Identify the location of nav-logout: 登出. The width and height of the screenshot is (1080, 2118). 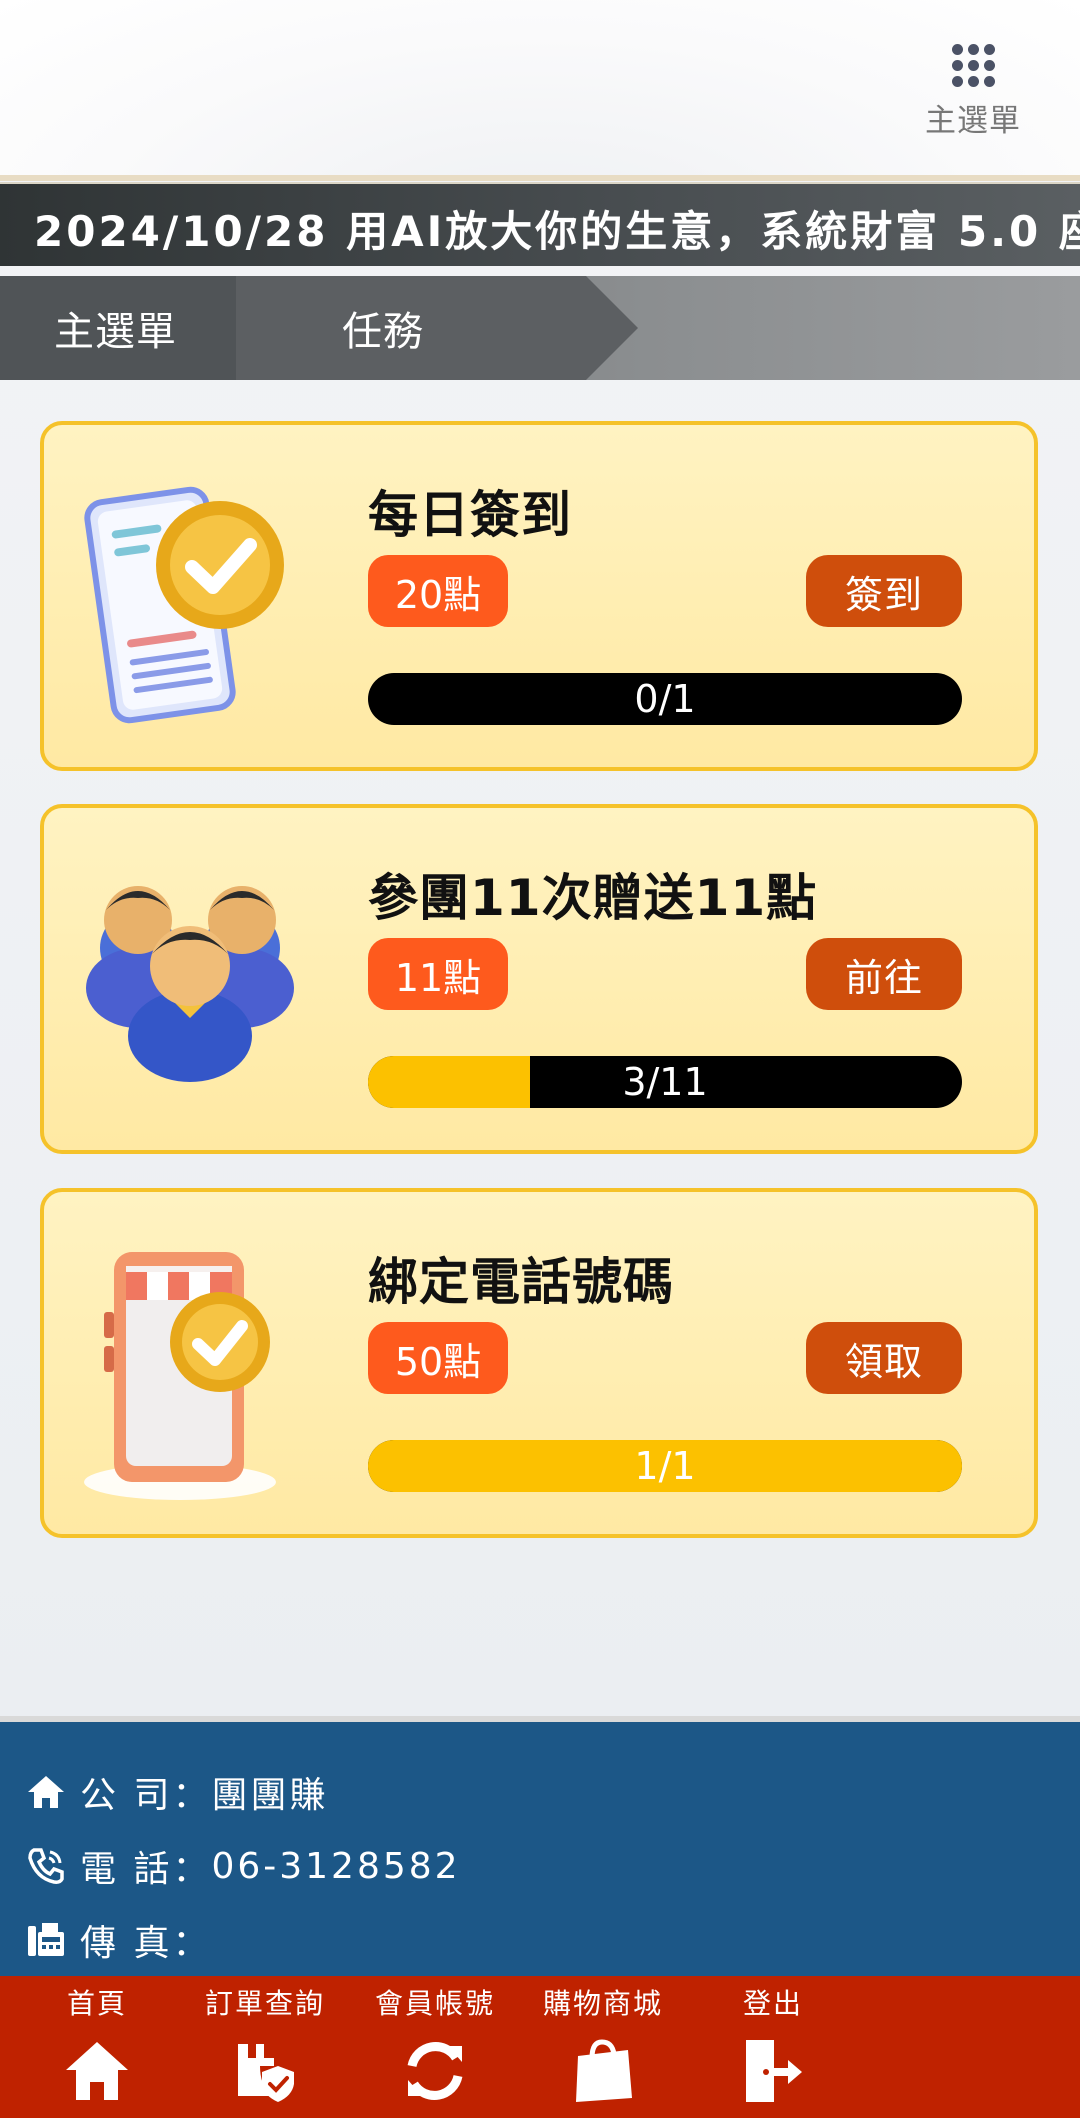
(773, 2047).